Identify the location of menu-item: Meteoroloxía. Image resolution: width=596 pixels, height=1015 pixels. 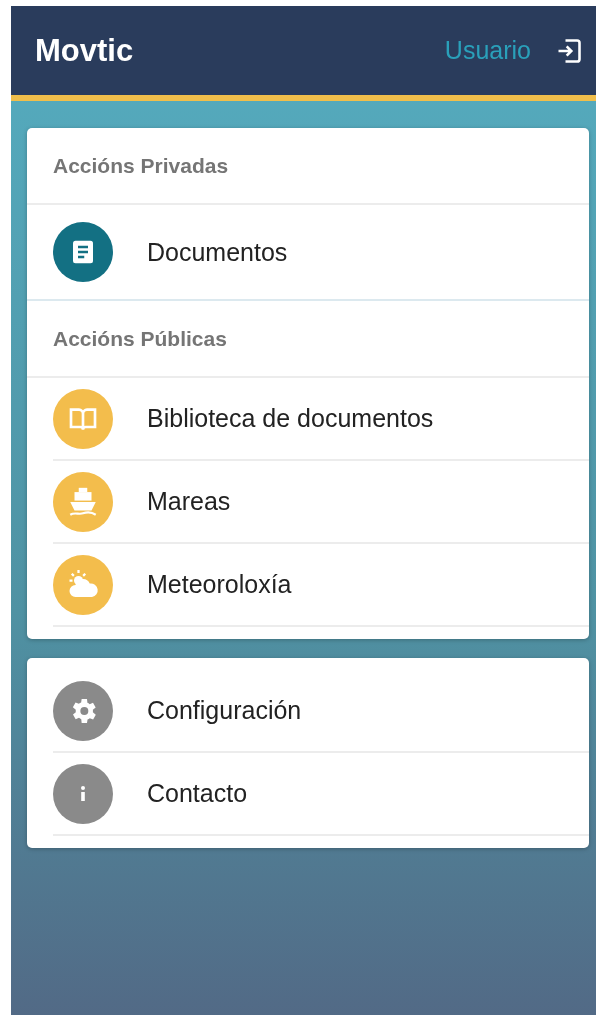
(321, 585).